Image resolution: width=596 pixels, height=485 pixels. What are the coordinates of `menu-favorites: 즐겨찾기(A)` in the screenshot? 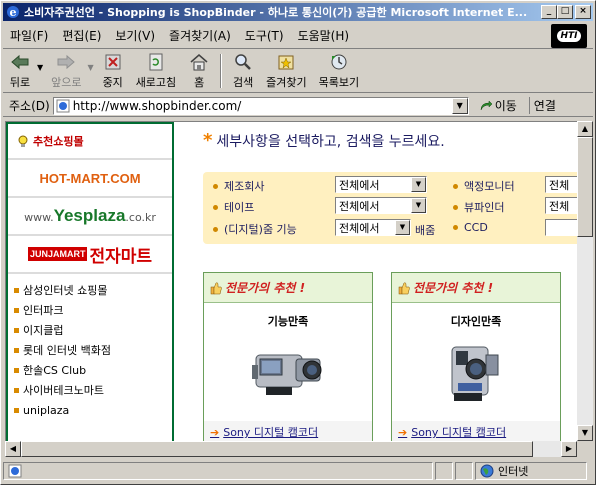 It's located at (200, 35).